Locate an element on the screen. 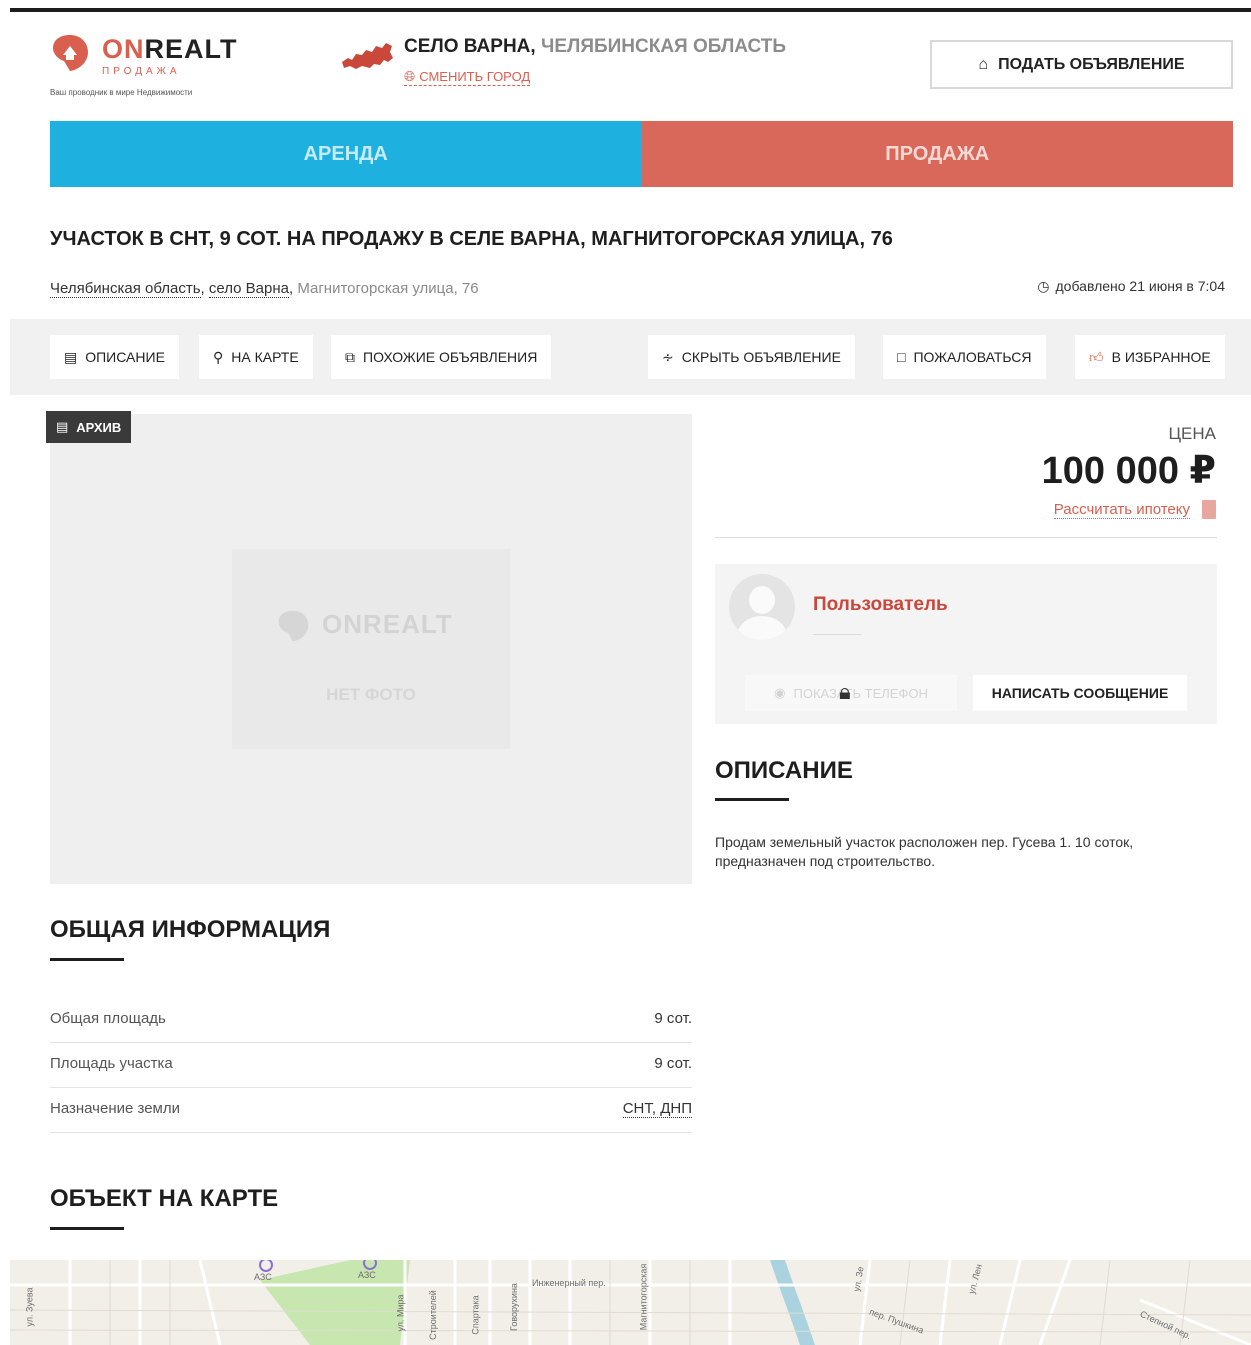 The width and height of the screenshot is (1251, 1345). info-label: Назначение земли is located at coordinates (115, 1108).